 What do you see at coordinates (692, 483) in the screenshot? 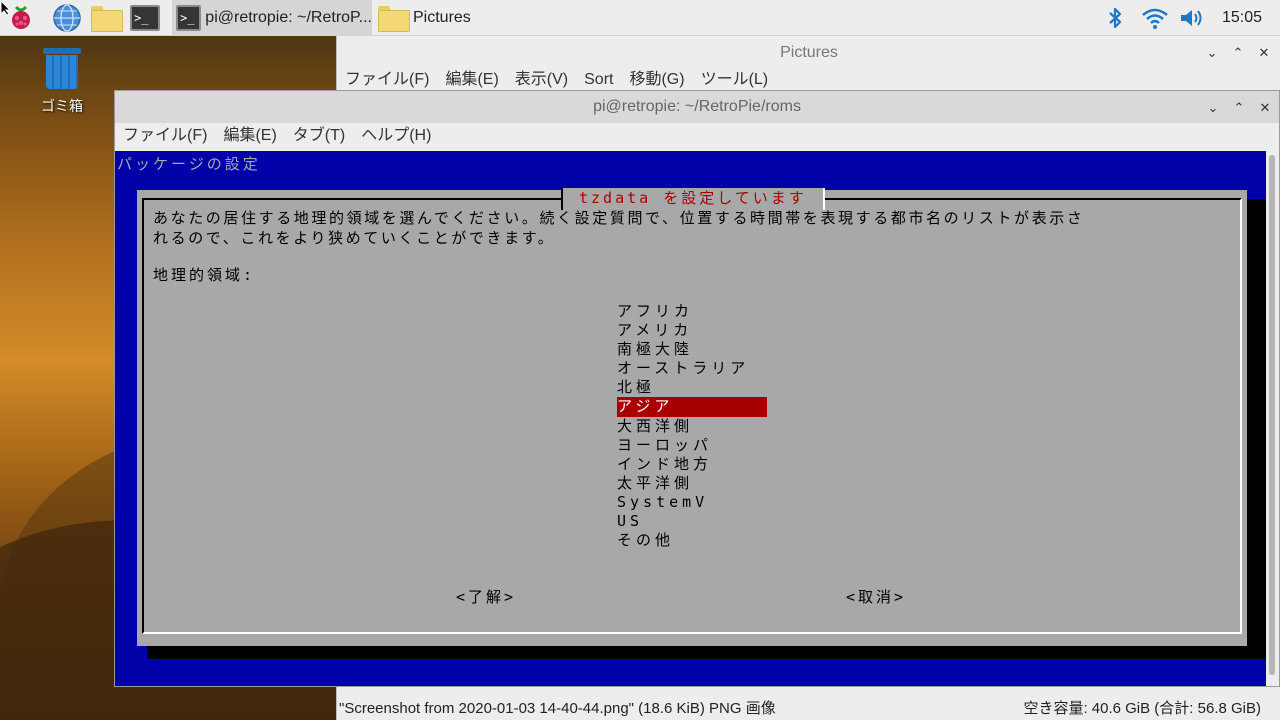
I see `region-option: 太平洋側` at bounding box center [692, 483].